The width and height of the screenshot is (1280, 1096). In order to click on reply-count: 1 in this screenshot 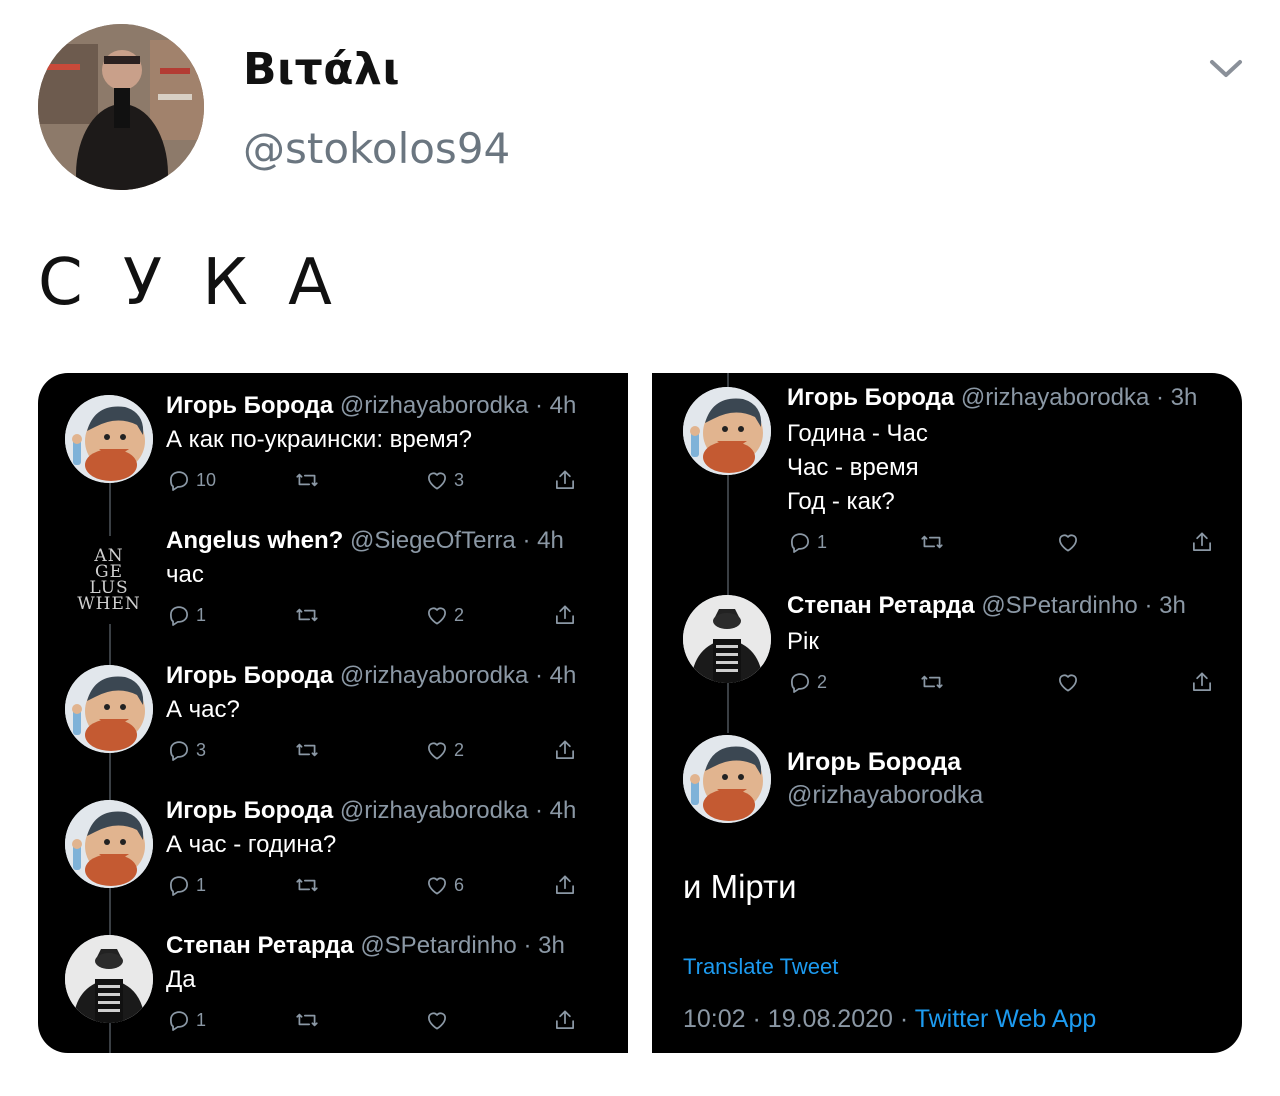, I will do `click(822, 541)`.